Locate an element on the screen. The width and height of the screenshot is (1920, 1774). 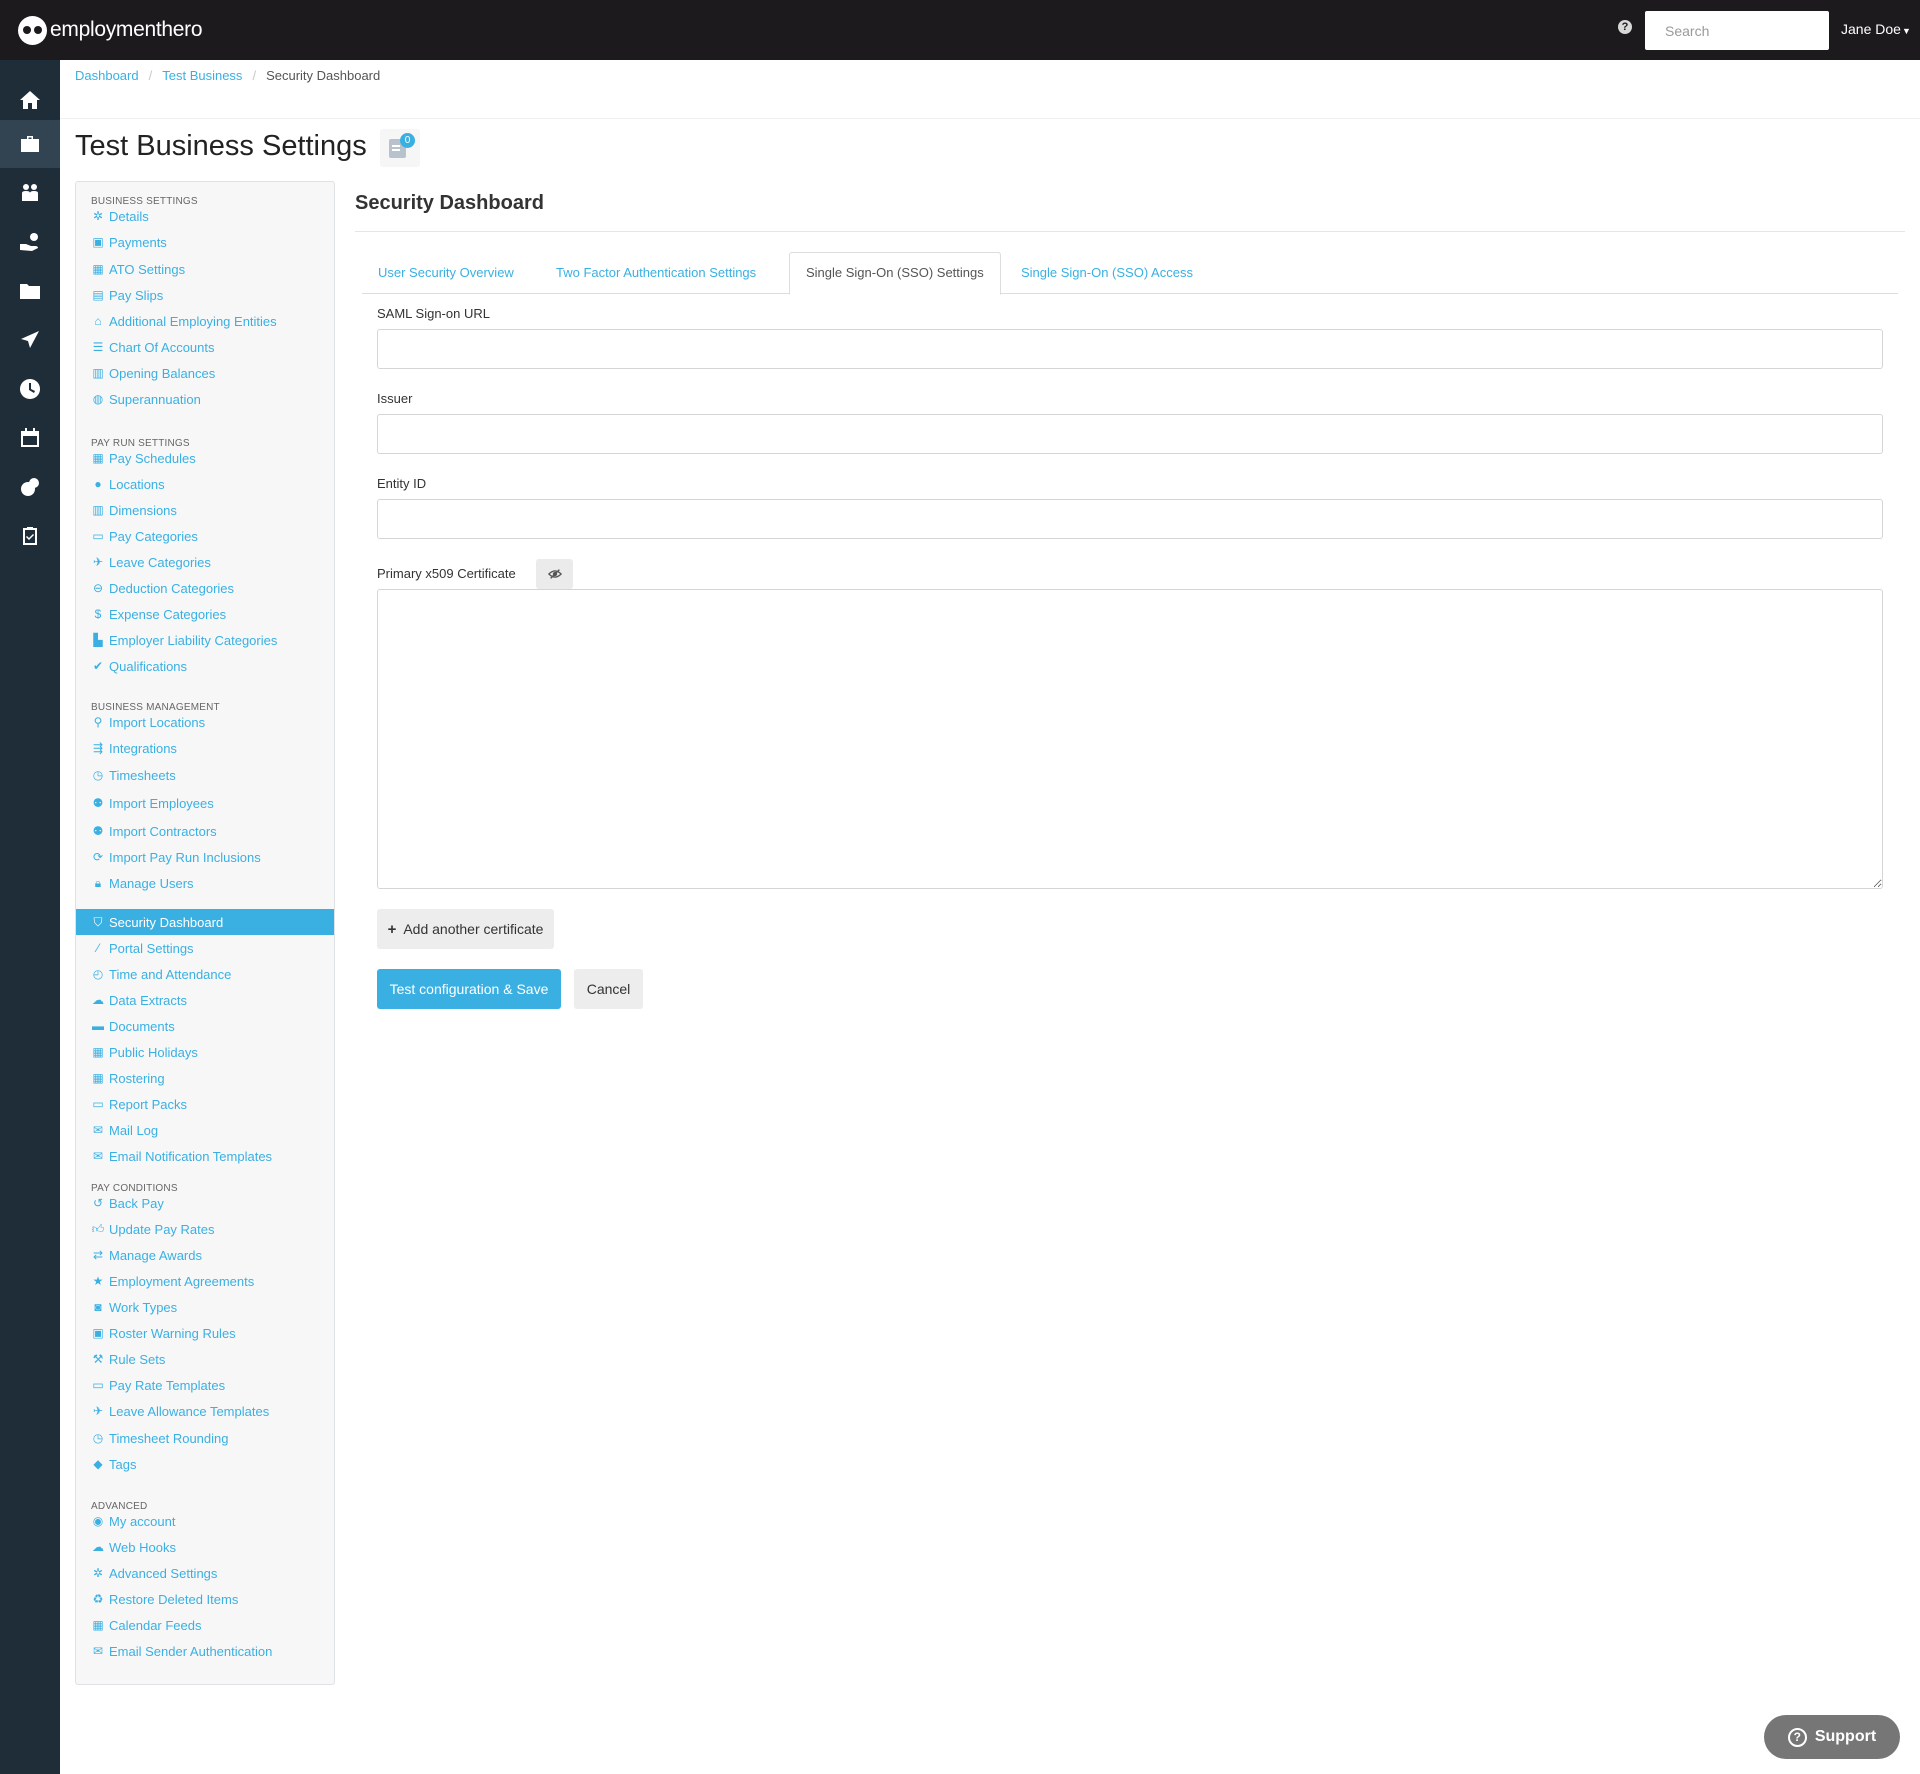
sidebar-item-web-hooks: ☁ Web Hooks is located at coordinates (205, 1547).